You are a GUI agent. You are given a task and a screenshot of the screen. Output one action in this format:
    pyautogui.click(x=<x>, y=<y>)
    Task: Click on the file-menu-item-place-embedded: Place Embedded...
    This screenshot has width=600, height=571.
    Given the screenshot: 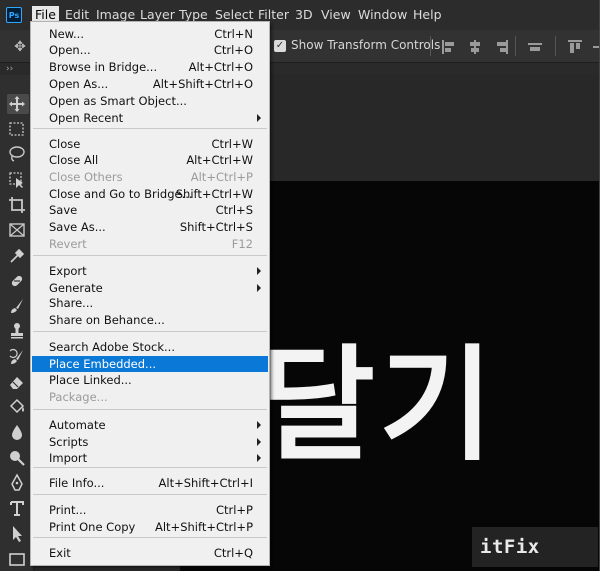 What is the action you would take?
    pyautogui.click(x=150, y=364)
    